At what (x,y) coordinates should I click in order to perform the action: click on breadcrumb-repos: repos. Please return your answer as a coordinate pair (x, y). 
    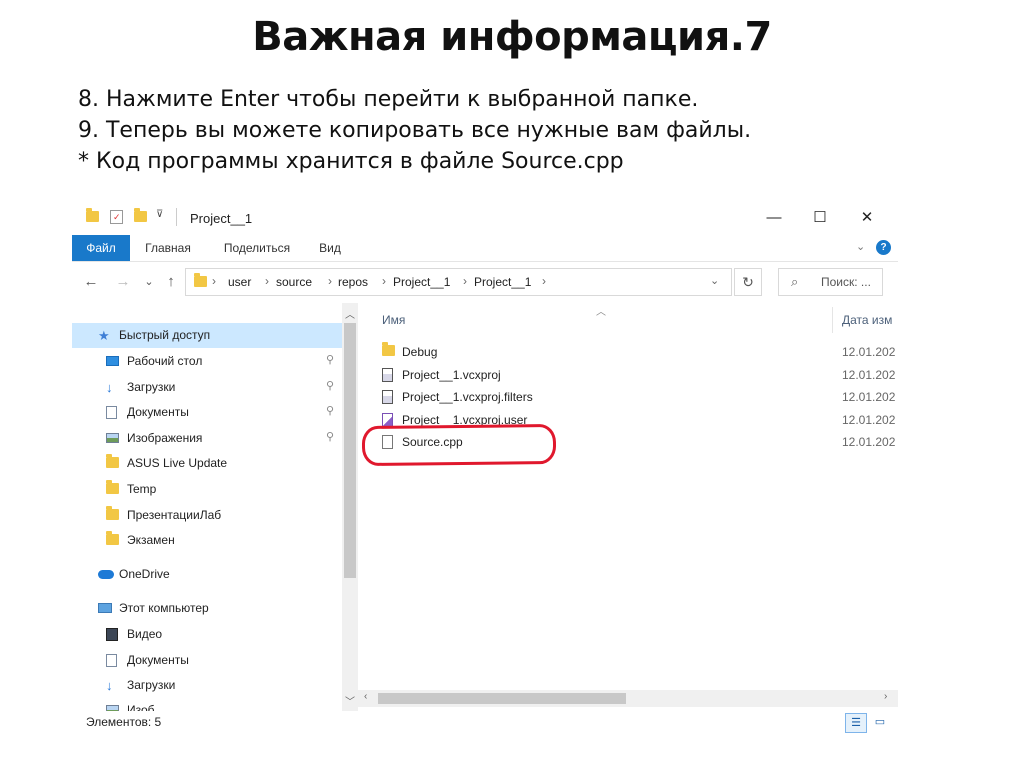
    Looking at the image, I should click on (353, 282).